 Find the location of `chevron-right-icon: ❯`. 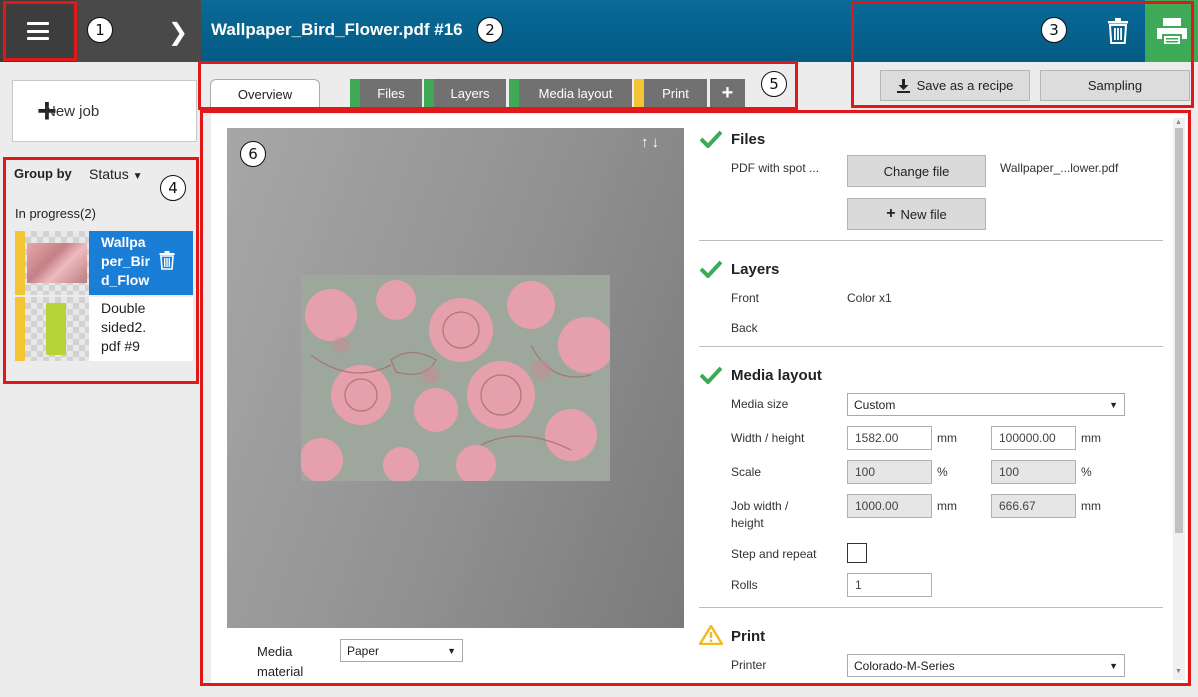

chevron-right-icon: ❯ is located at coordinates (178, 32).